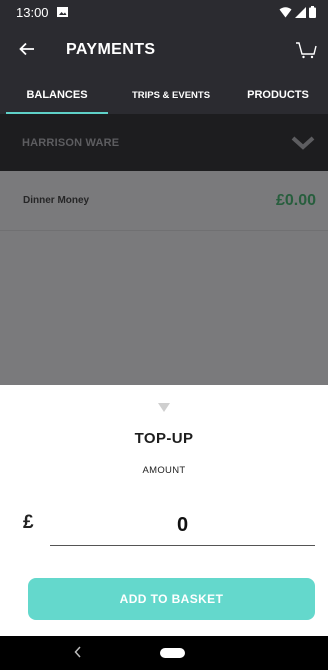 The image size is (328, 670). Describe the element at coordinates (111, 49) in the screenshot. I see `page-title: PAYMENTS` at that location.